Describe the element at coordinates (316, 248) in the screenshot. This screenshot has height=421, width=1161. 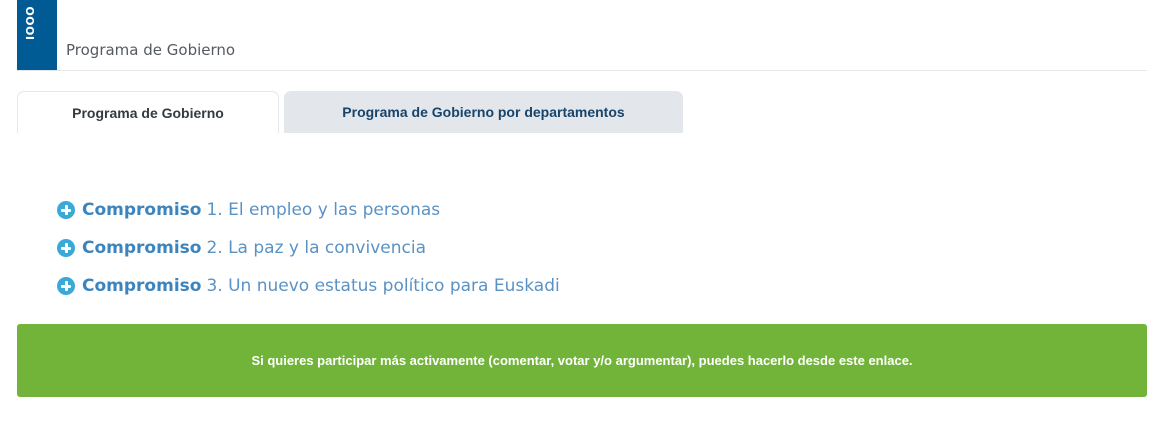
I see `commitment-title: 2. La paz y la convivencia` at that location.